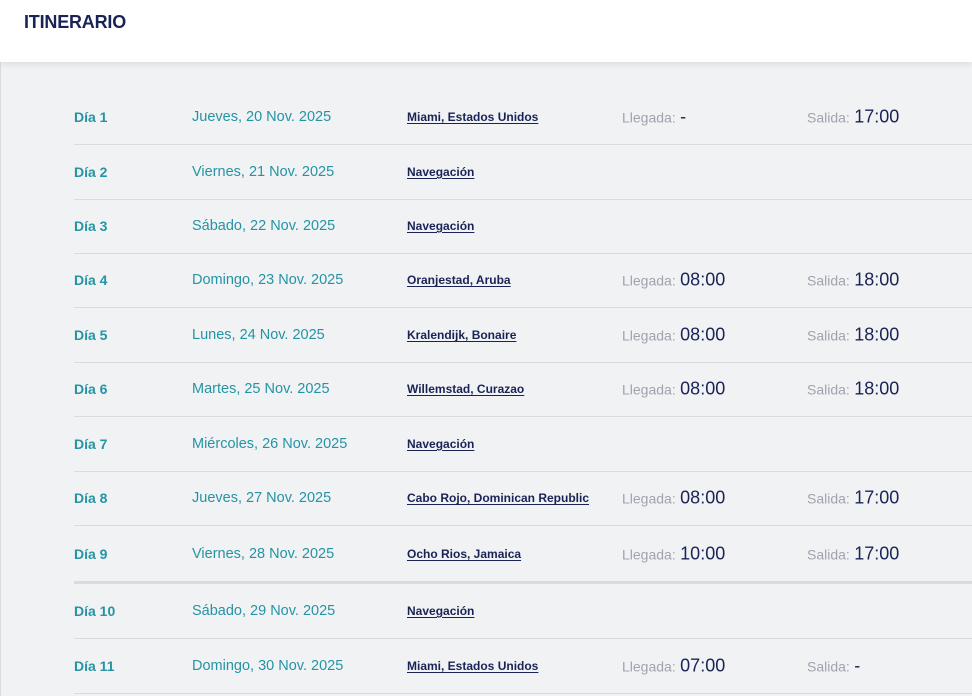 This screenshot has width=972, height=696. Describe the element at coordinates (91, 553) in the screenshot. I see `day-number: Día 9` at that location.